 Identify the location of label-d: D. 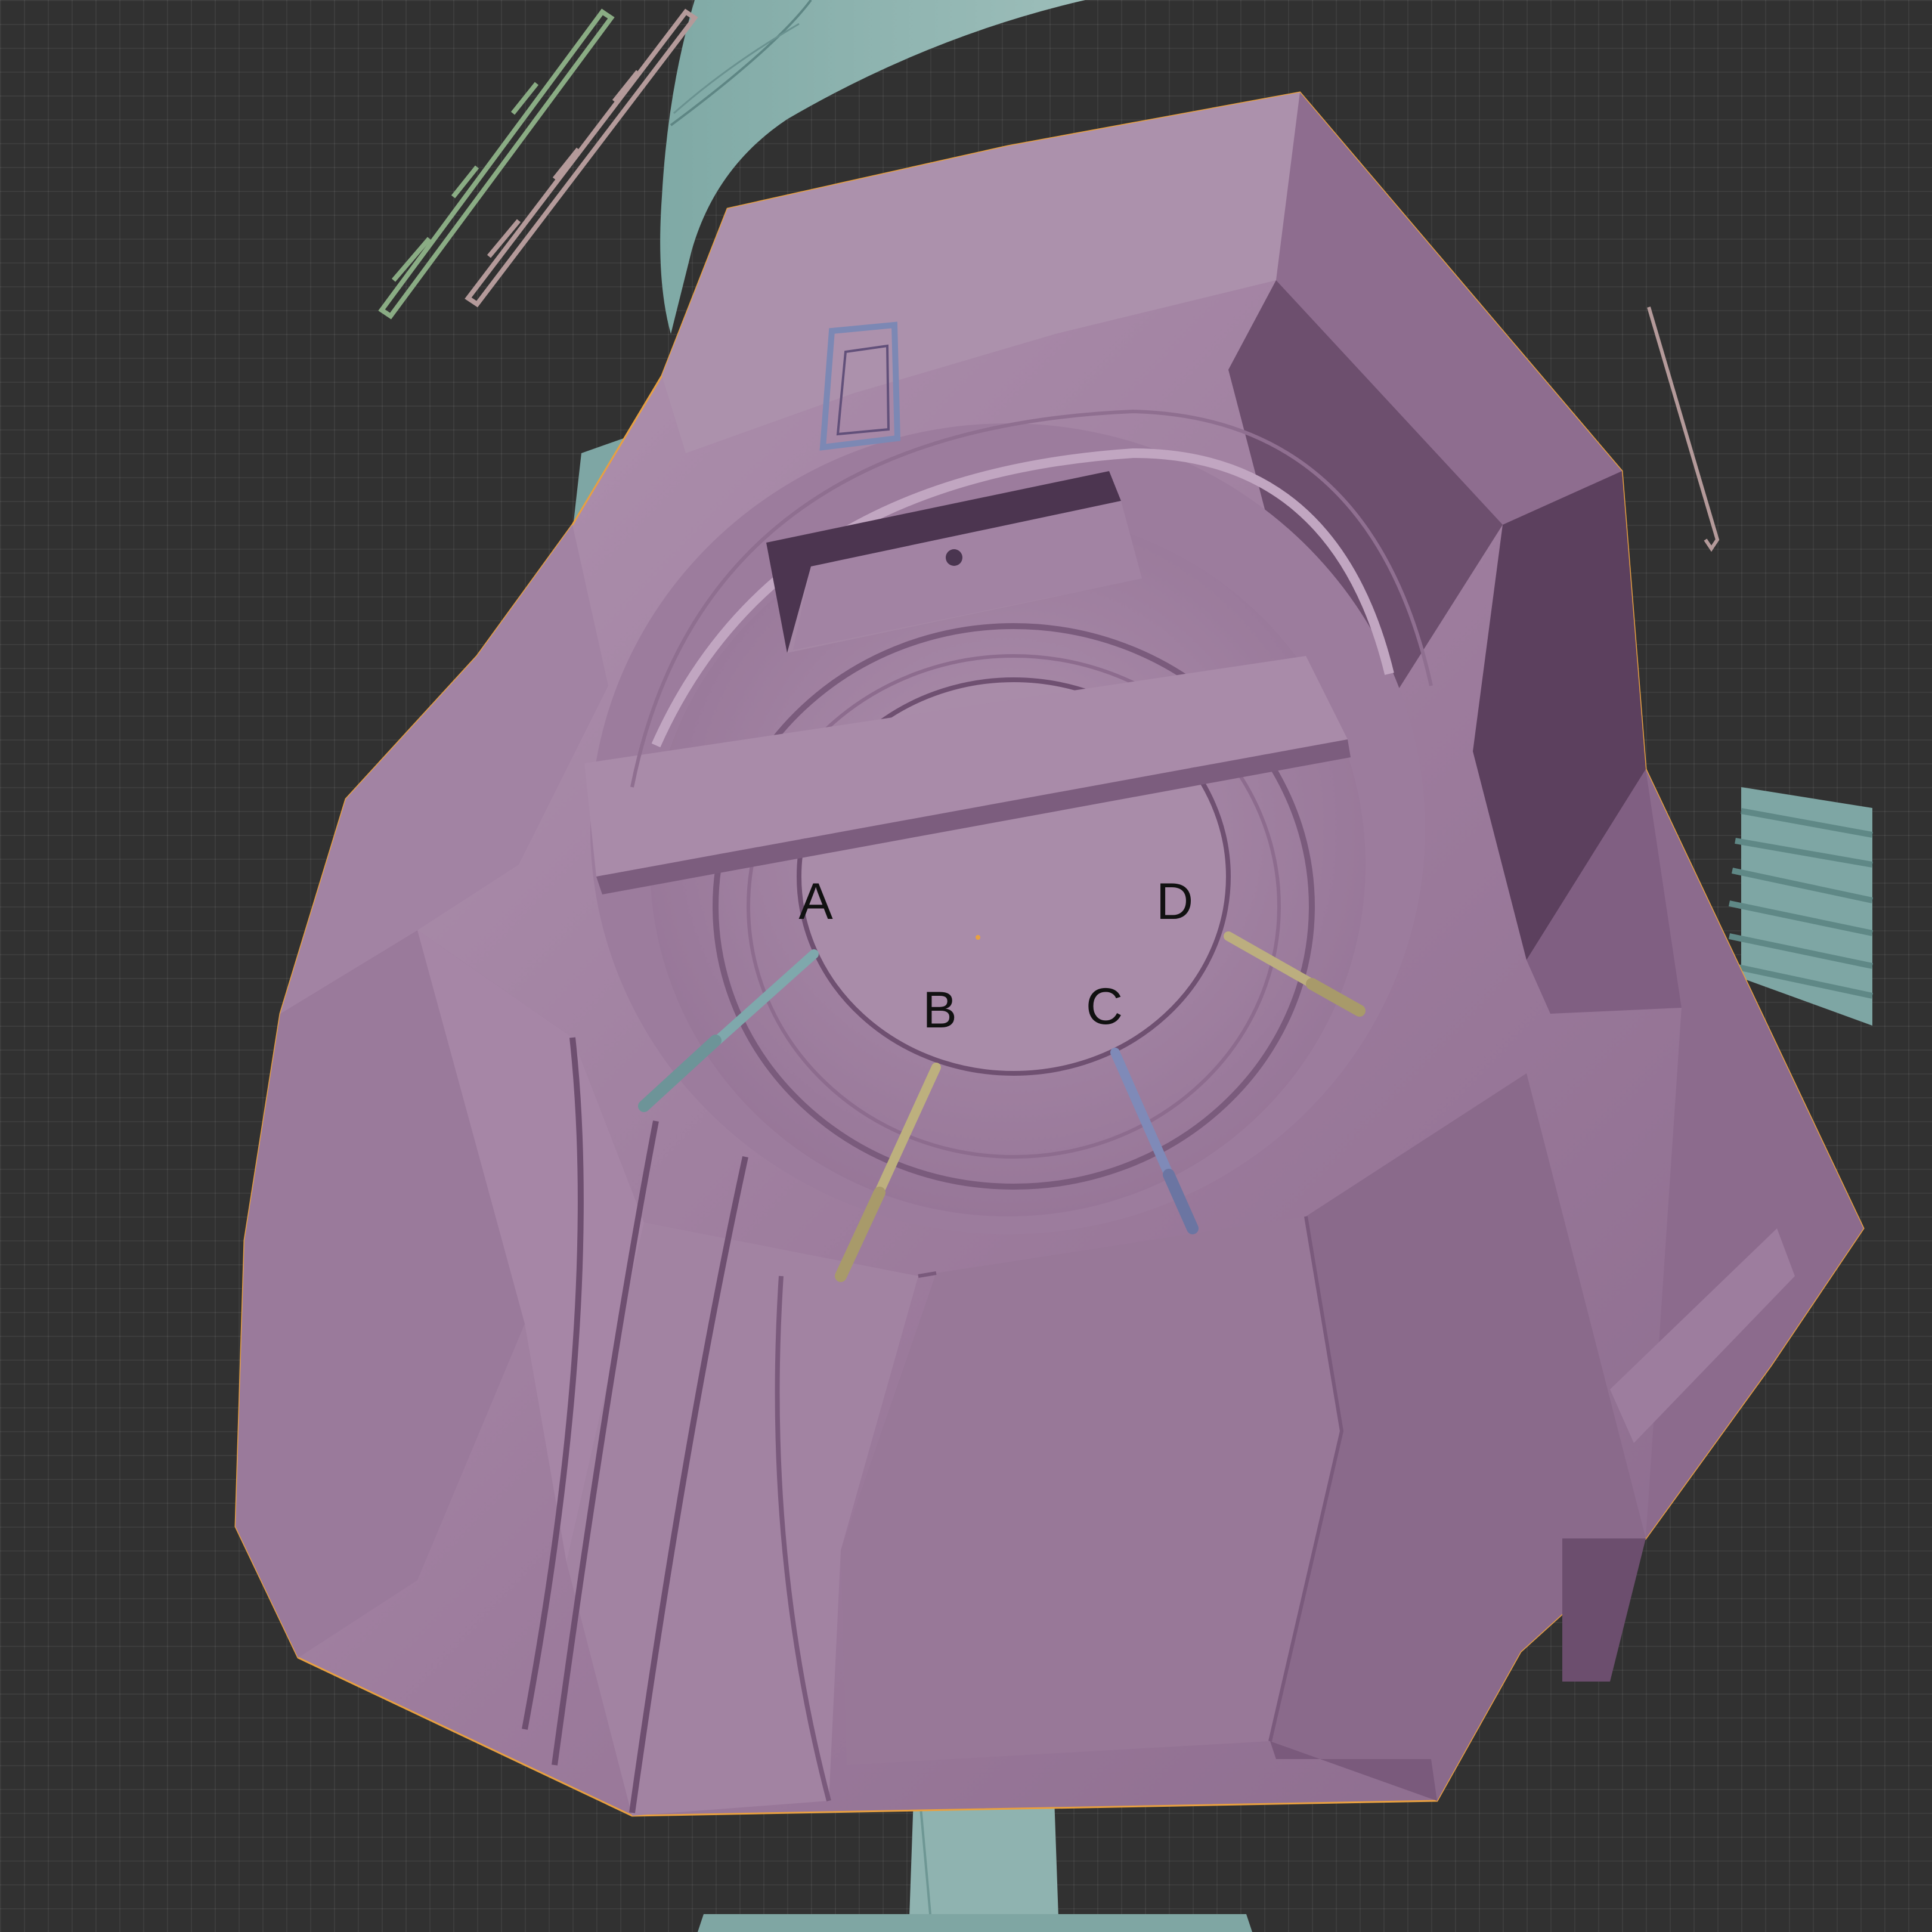
(1175, 901).